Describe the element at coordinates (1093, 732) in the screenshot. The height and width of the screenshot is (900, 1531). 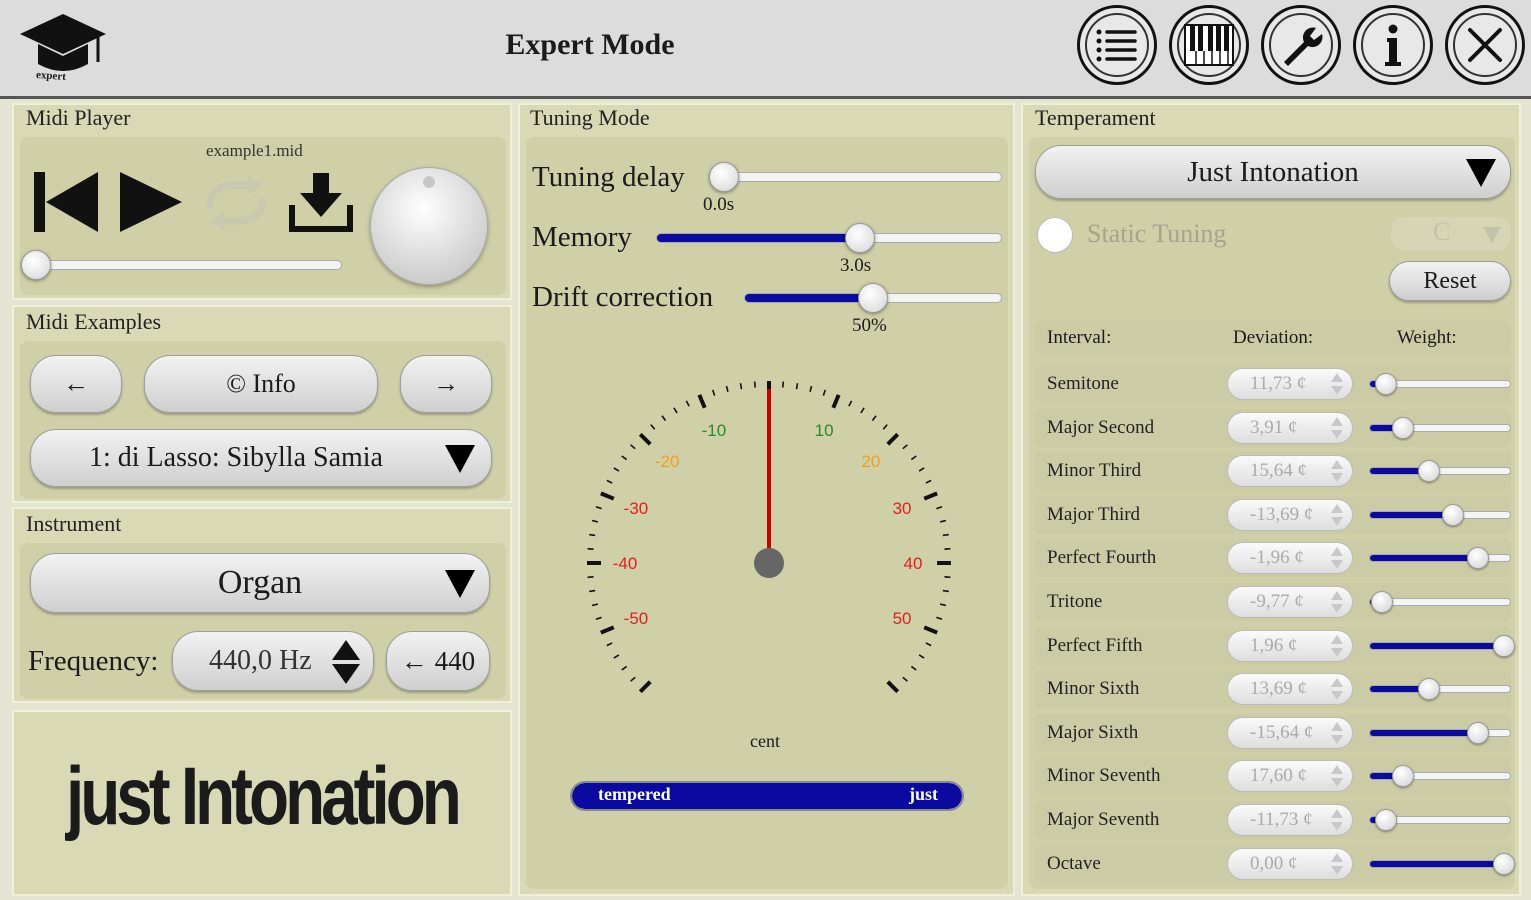
I see `interval-name: Major Sixth` at that location.